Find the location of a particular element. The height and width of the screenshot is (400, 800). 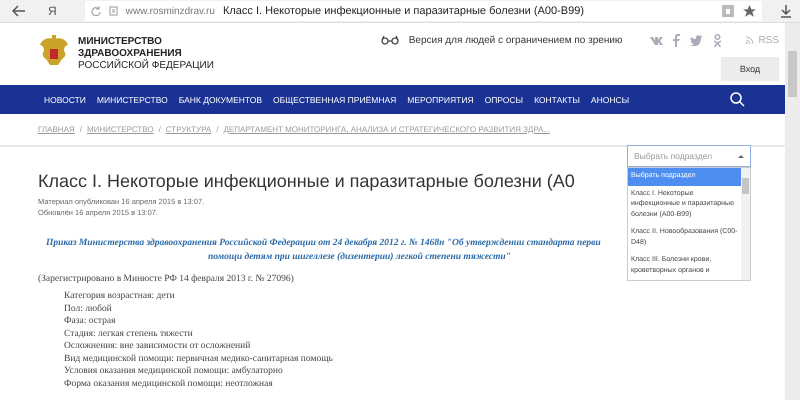

org-name-line: МИНИСТЕРСТВО is located at coordinates (120, 42).